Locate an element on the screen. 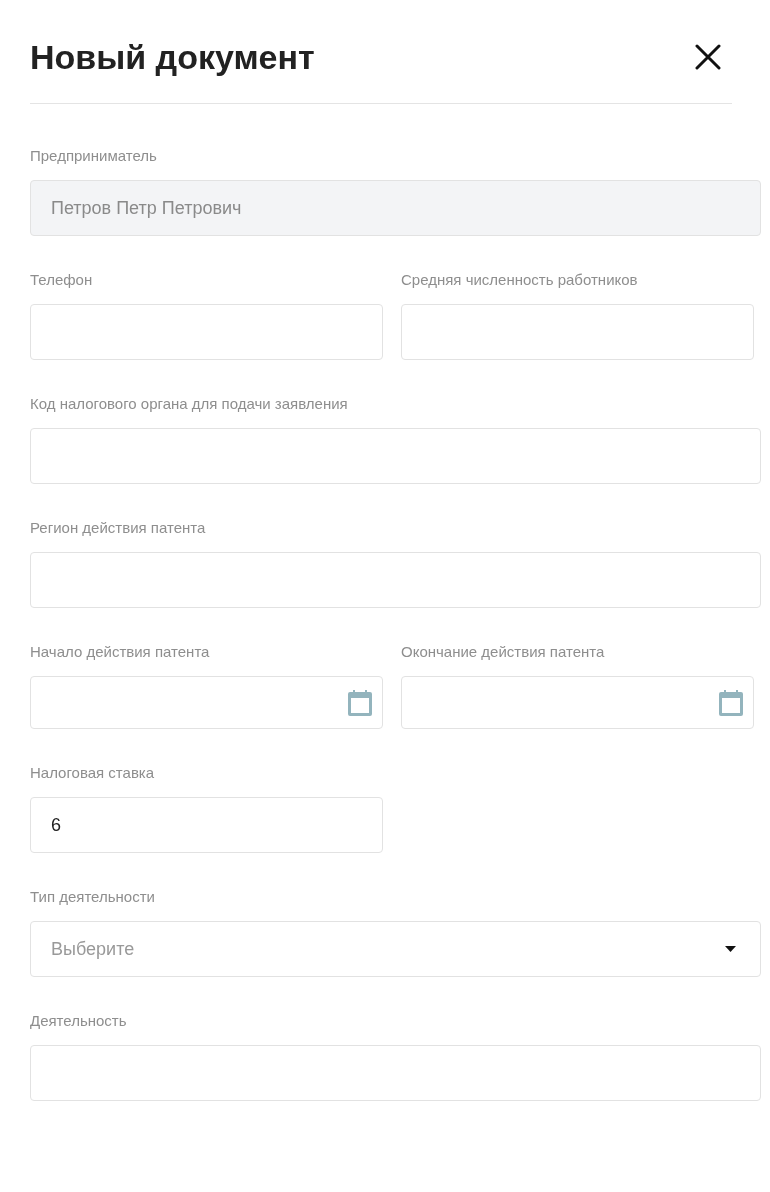 The image size is (770, 1192). field-label: Налоговая ставка is located at coordinates (93, 773).